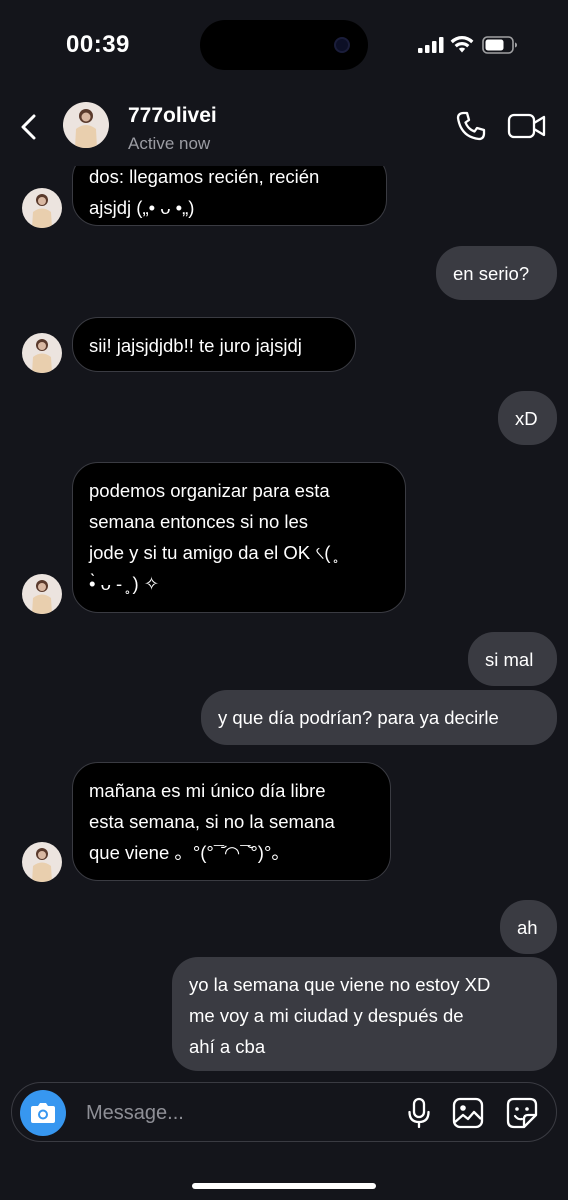 The width and height of the screenshot is (568, 1200). What do you see at coordinates (468, 1113) in the screenshot?
I see `gallery-icon` at bounding box center [468, 1113].